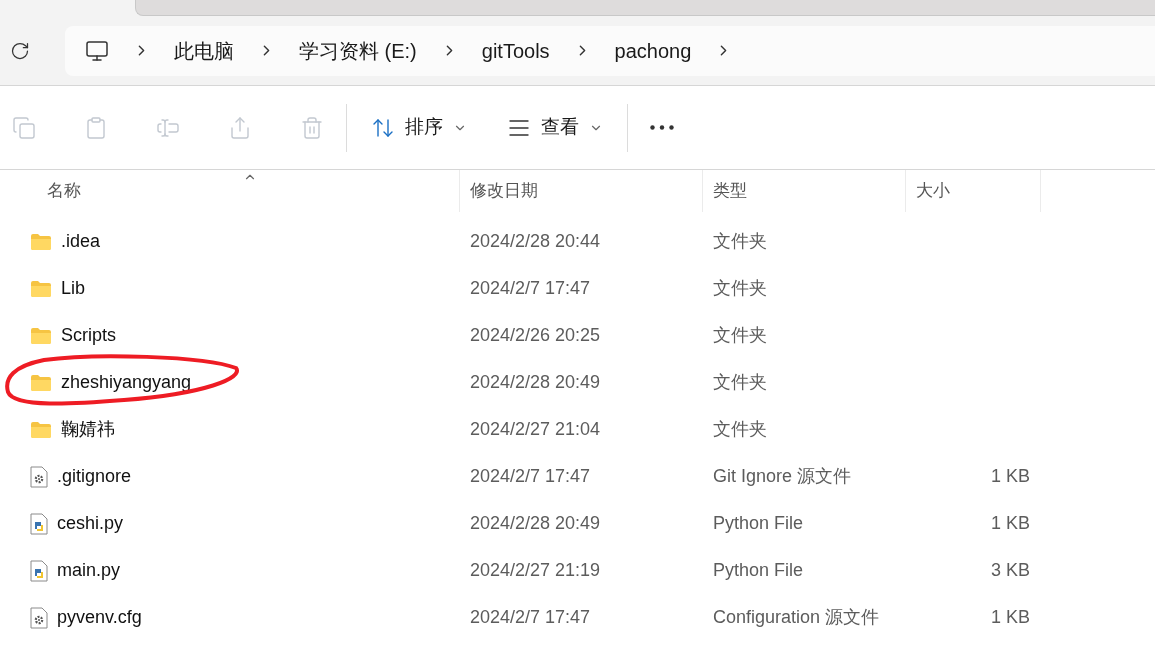  Describe the element at coordinates (535, 335) in the screenshot. I see `modified-date: 2024/2/26 20:25` at that location.